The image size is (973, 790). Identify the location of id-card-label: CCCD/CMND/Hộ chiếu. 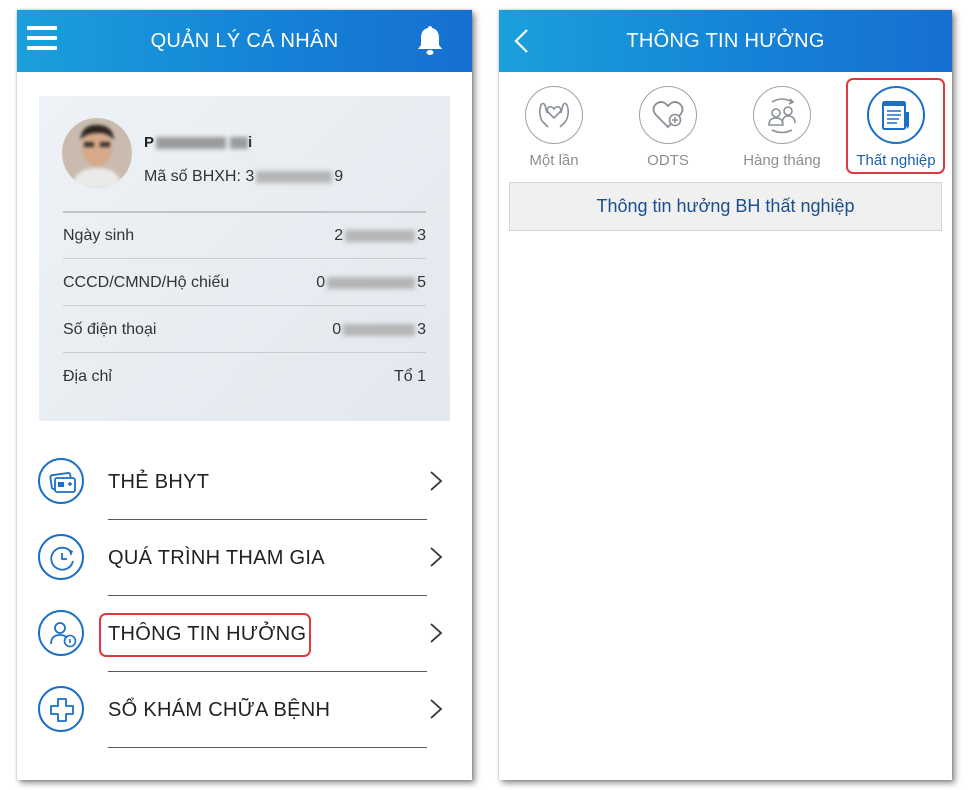
(146, 282).